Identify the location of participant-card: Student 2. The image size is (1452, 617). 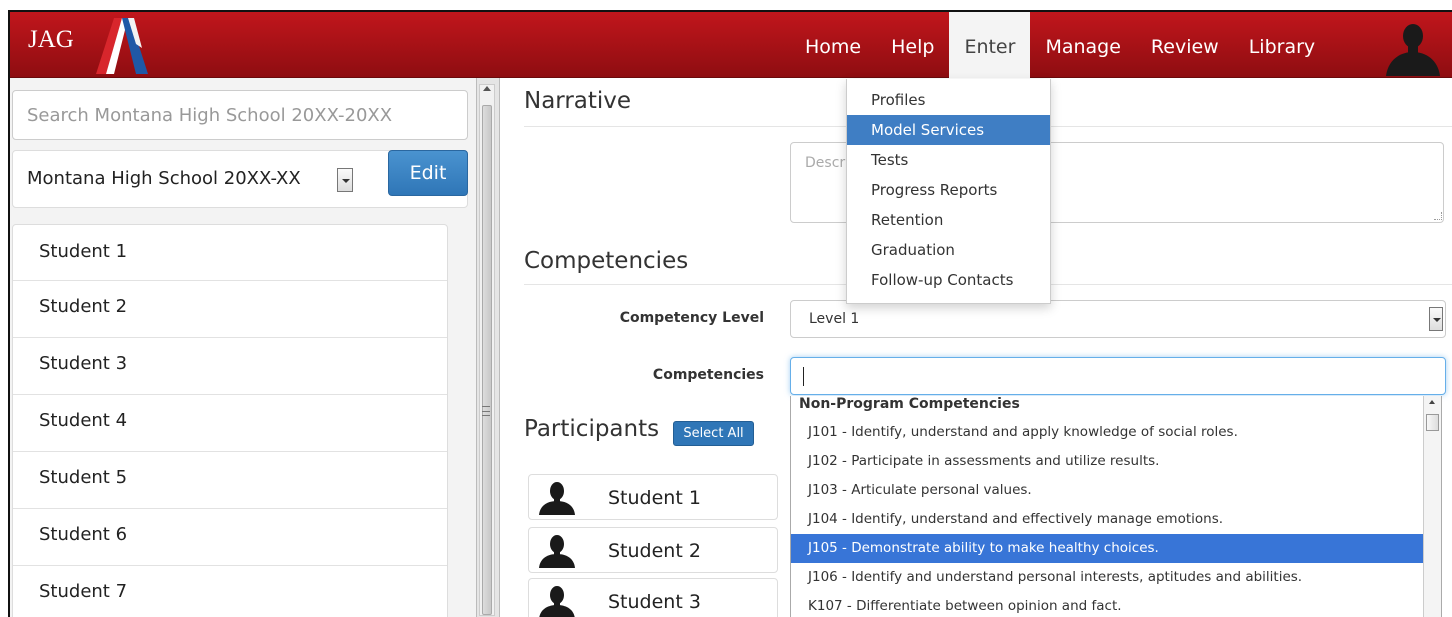
(653, 550).